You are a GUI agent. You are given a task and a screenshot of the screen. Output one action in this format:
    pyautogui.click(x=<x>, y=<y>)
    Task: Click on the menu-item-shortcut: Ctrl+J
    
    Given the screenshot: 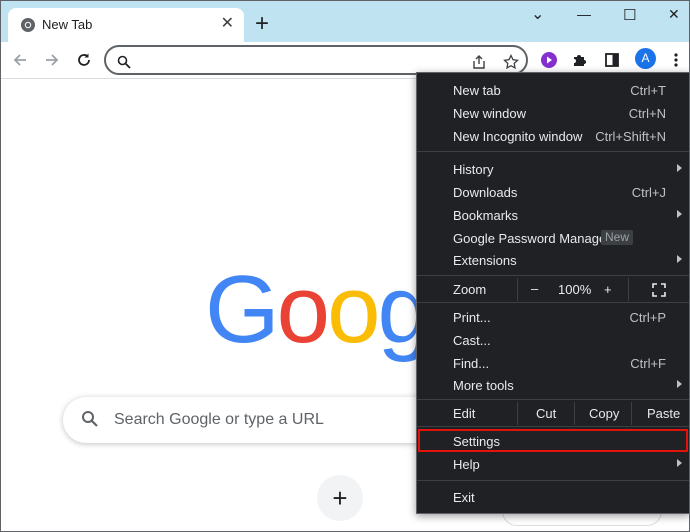 What is the action you would take?
    pyautogui.click(x=648, y=192)
    